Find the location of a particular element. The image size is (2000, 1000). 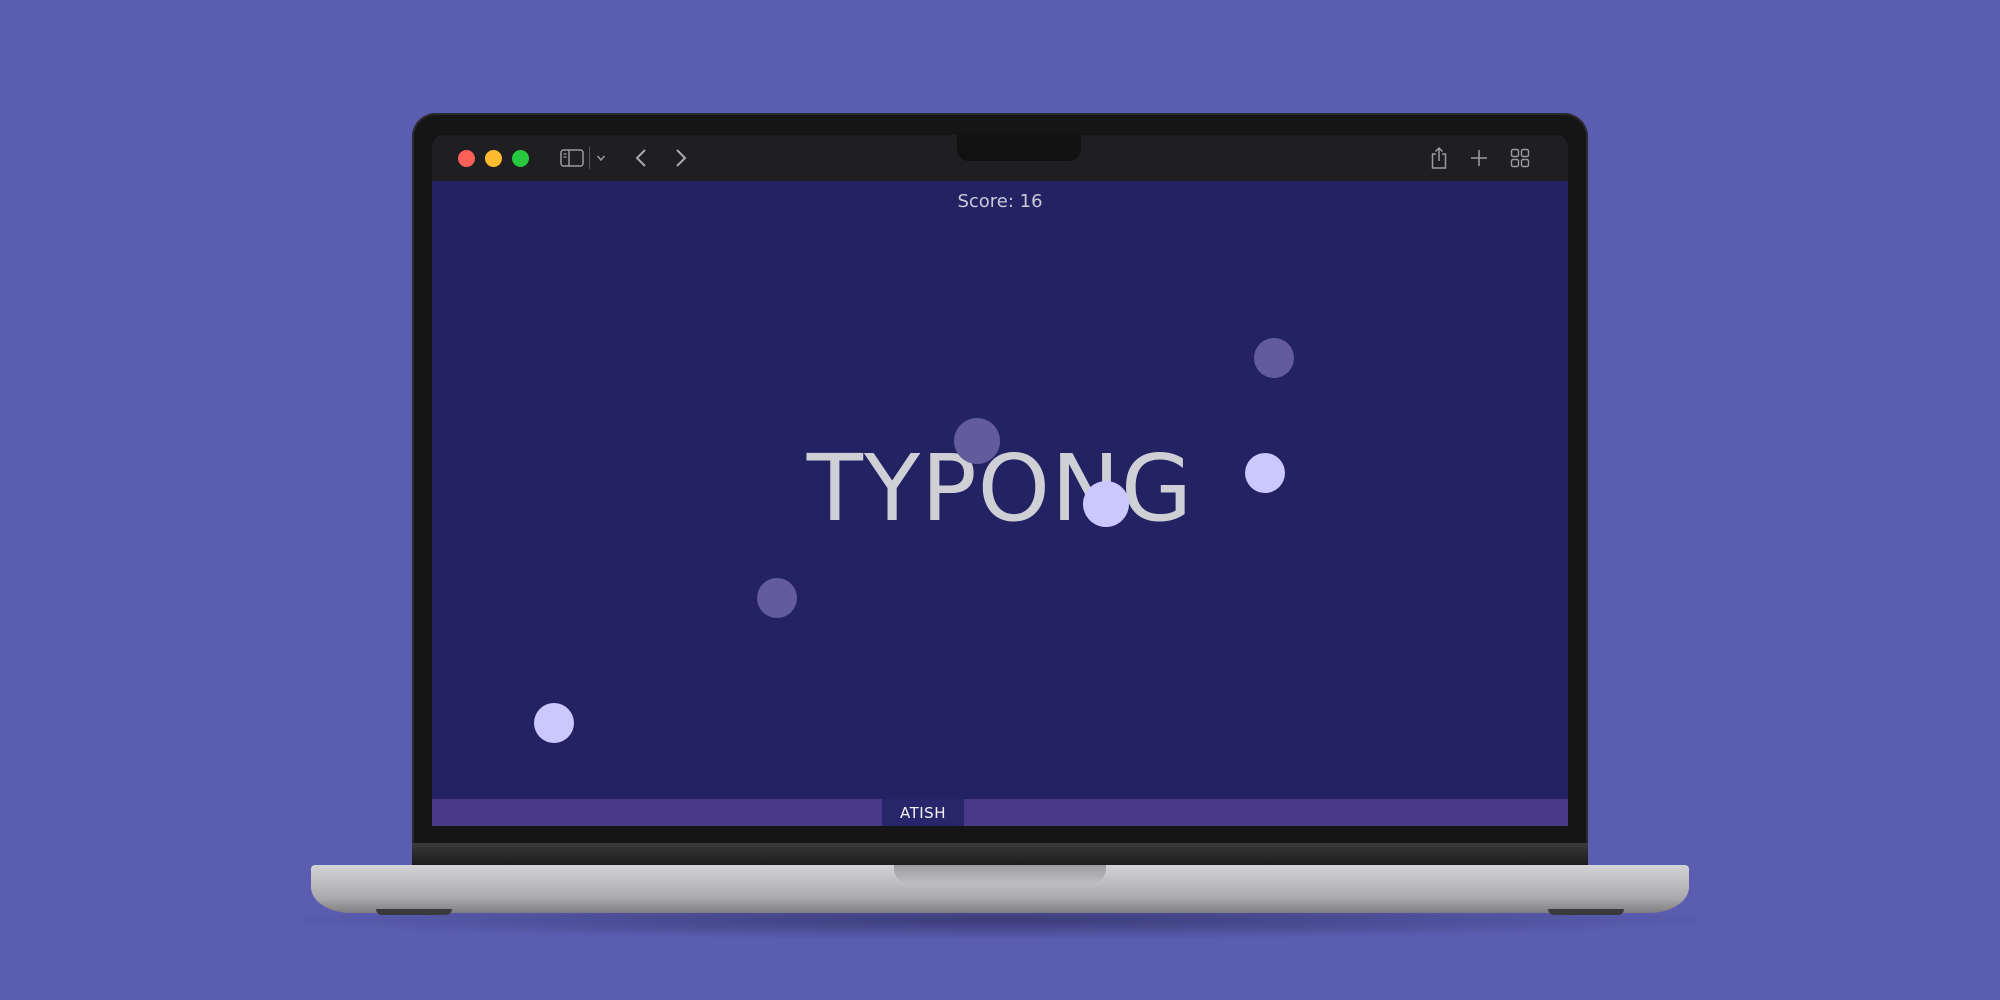

laptop-base is located at coordinates (1000, 889).